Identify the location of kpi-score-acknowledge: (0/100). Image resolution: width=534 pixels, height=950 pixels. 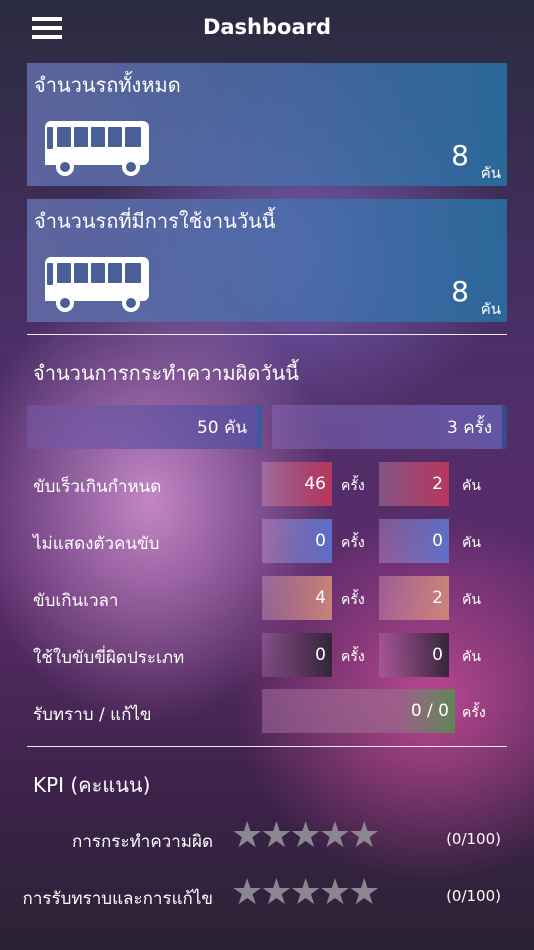
(473, 896).